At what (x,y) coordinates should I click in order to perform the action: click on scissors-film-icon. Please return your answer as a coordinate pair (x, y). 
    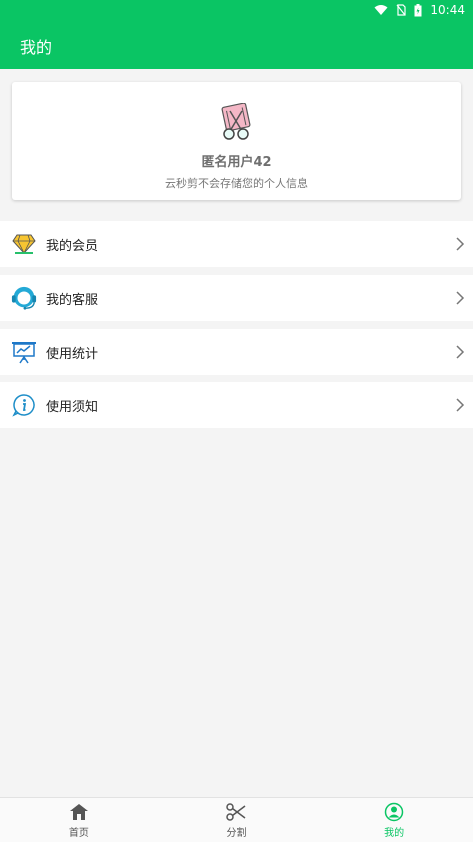
    Looking at the image, I should click on (235, 121).